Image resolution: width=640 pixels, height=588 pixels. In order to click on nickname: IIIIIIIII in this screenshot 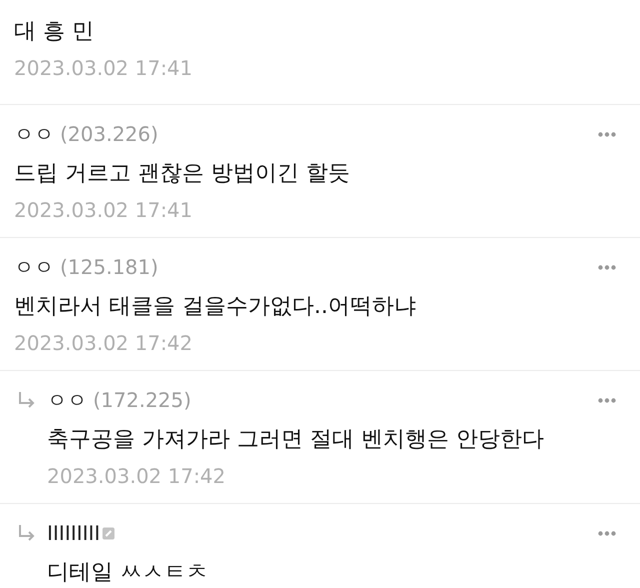, I will do `click(73, 533)`.